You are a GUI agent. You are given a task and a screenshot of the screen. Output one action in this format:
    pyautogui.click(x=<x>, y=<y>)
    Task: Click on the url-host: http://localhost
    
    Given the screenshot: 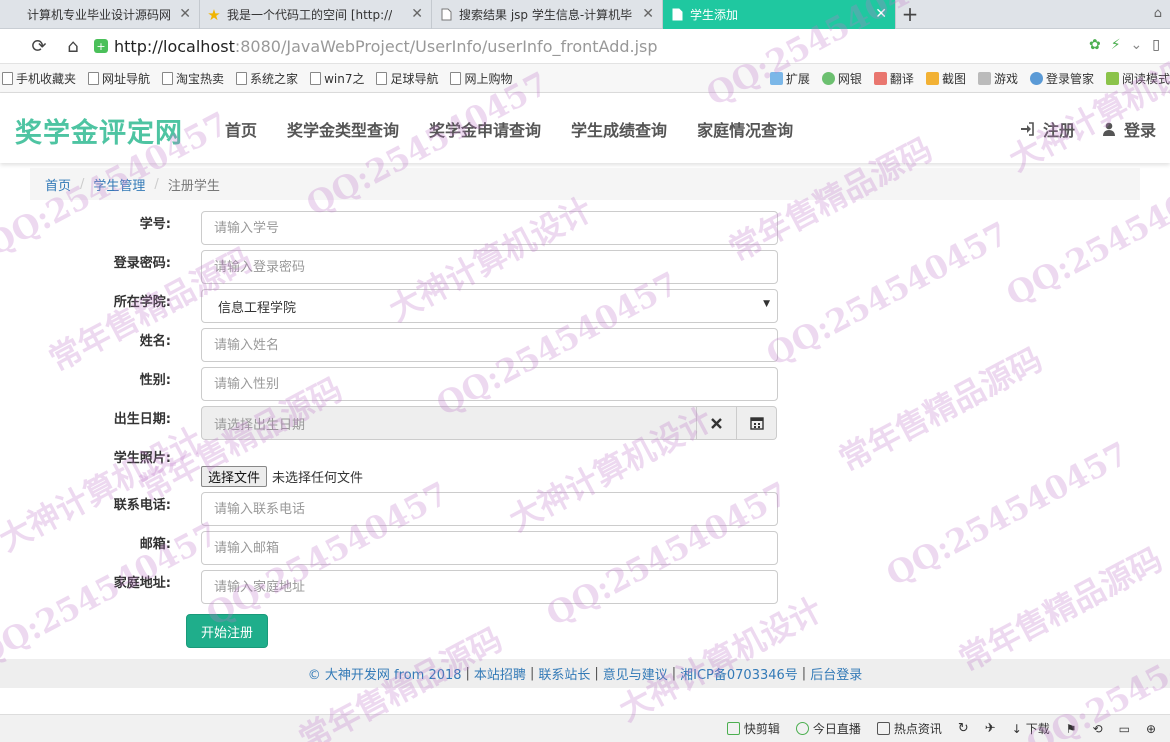 What is the action you would take?
    pyautogui.click(x=174, y=46)
    